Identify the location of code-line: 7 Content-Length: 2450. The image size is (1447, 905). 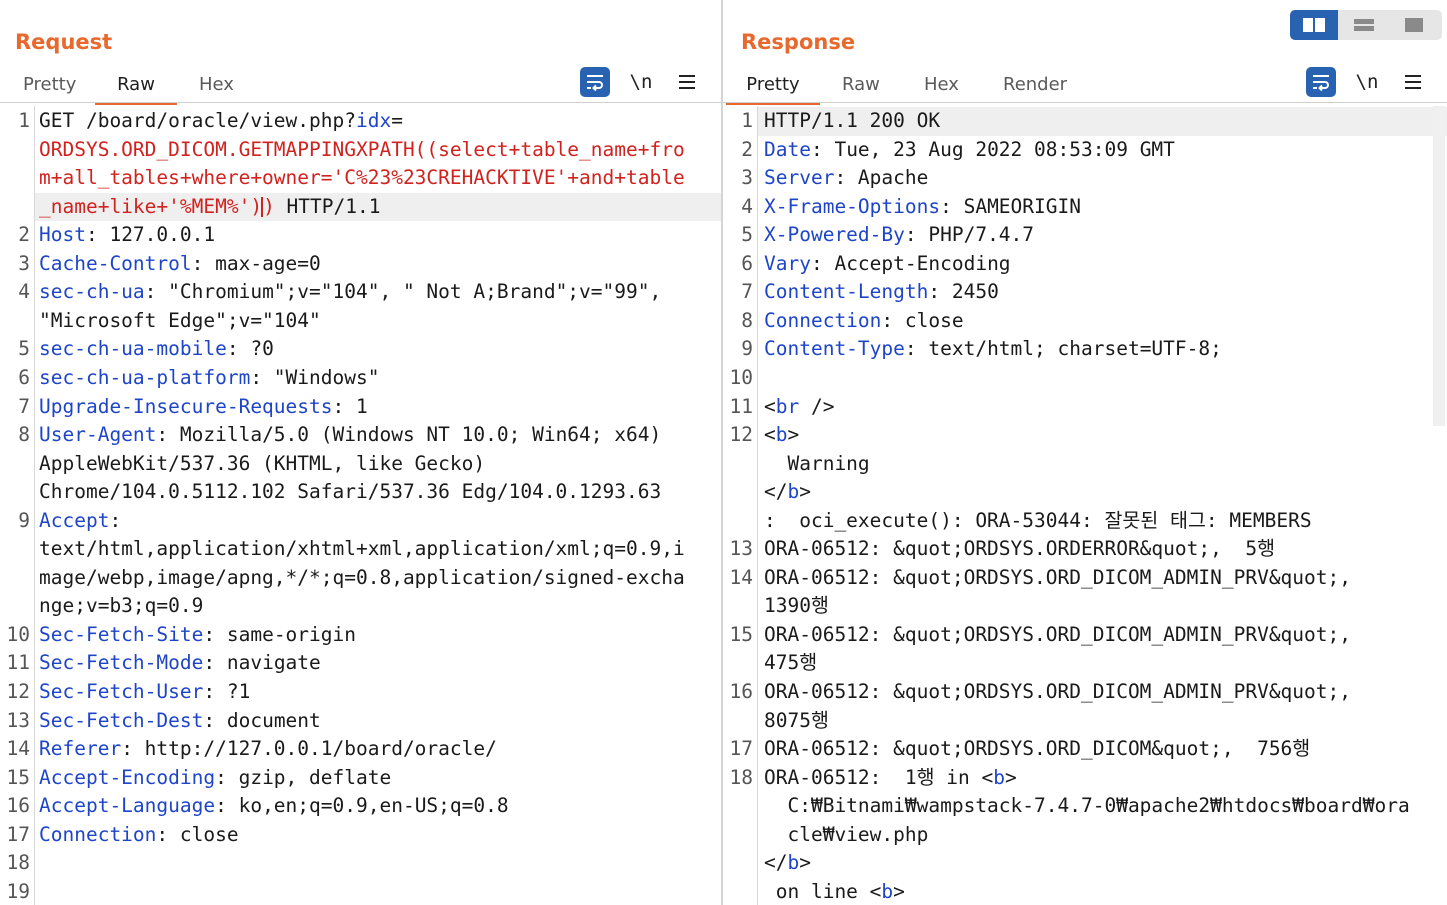
(1085, 292).